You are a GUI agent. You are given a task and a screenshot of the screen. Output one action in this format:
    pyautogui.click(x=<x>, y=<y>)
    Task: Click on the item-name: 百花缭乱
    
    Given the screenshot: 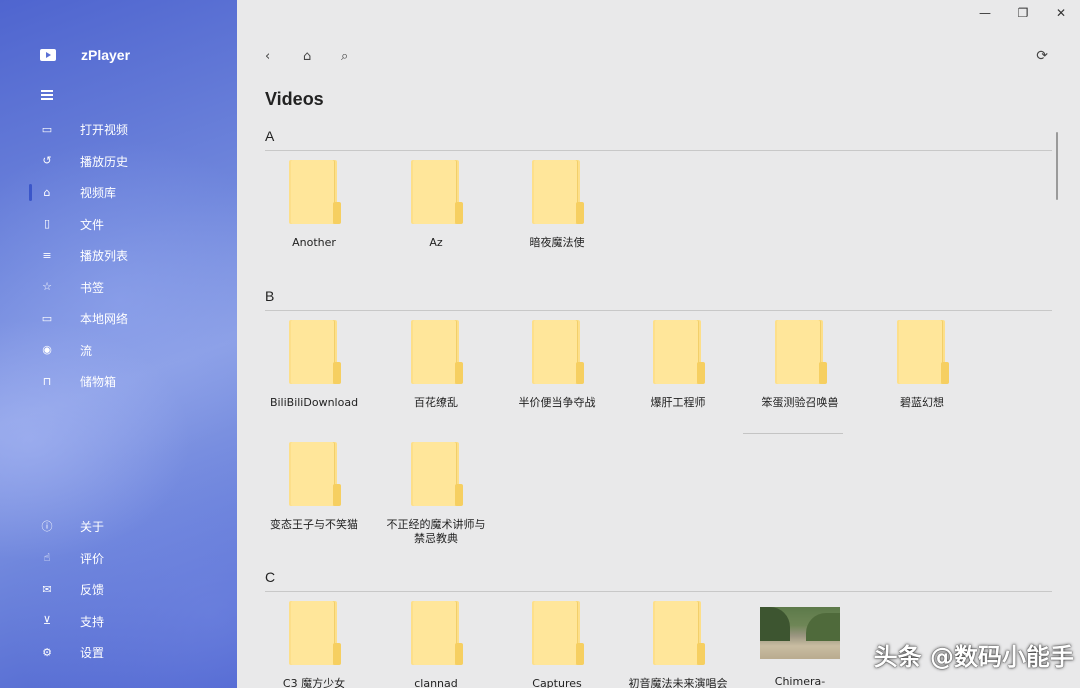 What is the action you would take?
    pyautogui.click(x=436, y=403)
    